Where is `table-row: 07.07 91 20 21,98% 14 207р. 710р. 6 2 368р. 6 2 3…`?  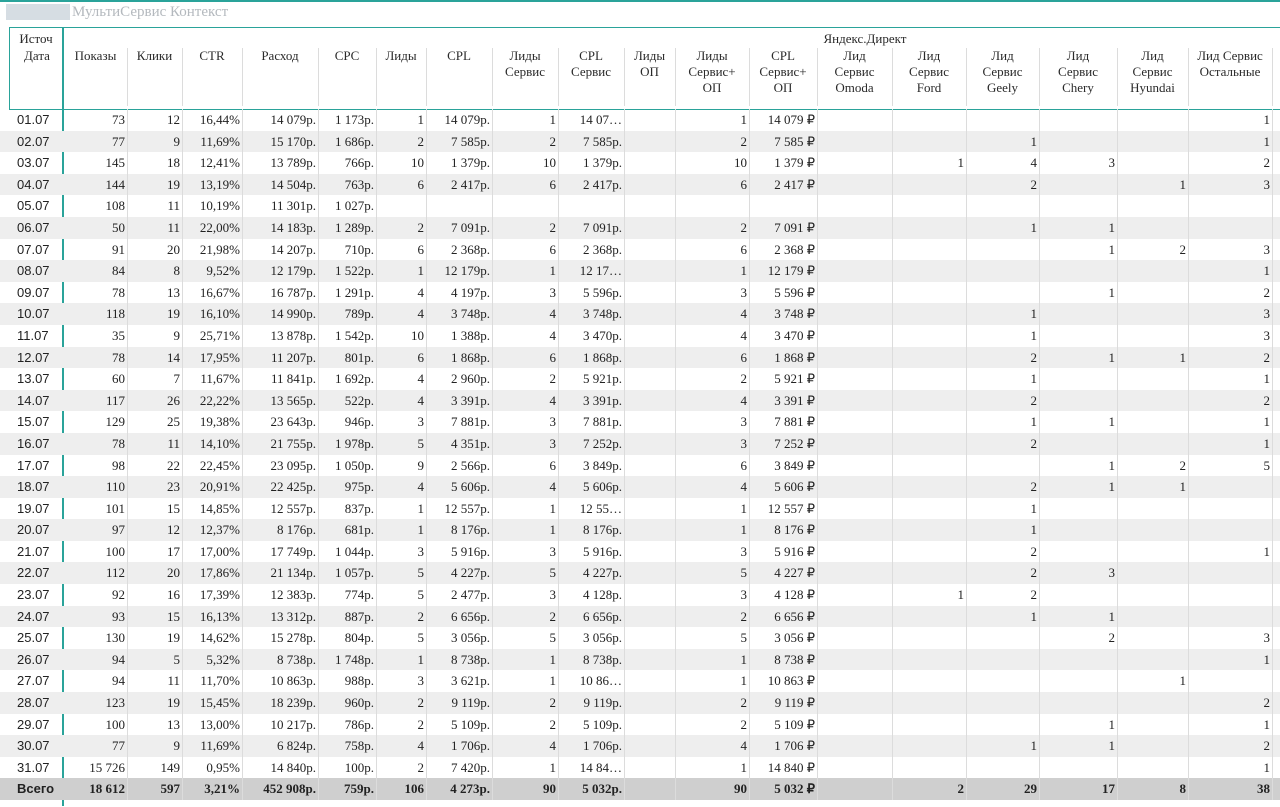 table-row: 07.07 91 20 21,98% 14 207р. 710р. 6 2 368р. 6 2 3… is located at coordinates (640, 249).